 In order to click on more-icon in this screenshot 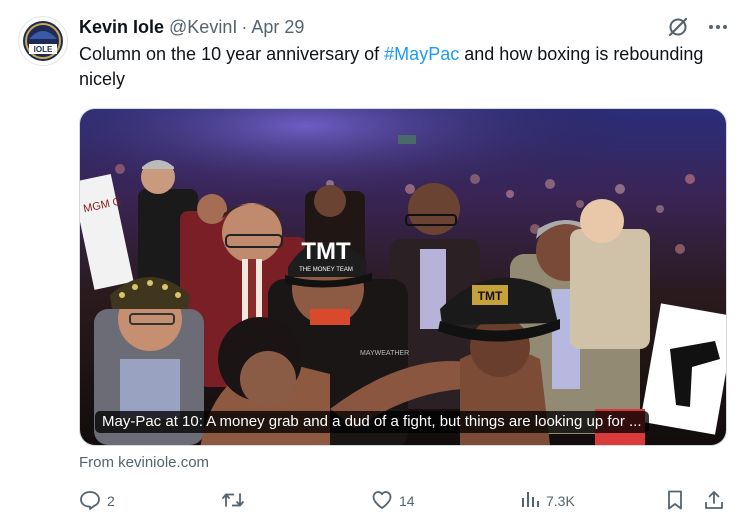, I will do `click(718, 27)`.